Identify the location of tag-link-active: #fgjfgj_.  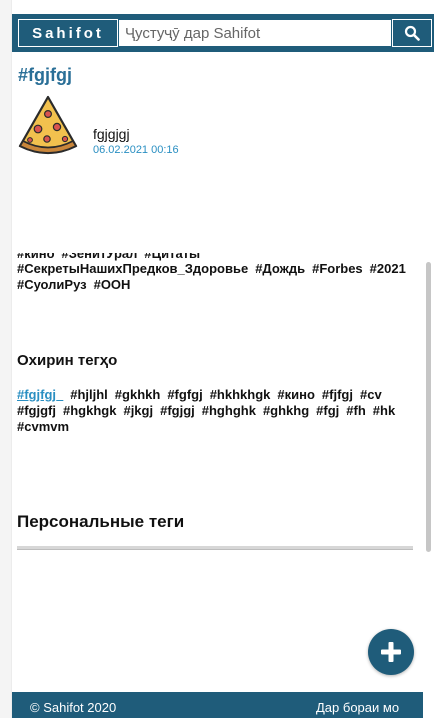
(40, 394).